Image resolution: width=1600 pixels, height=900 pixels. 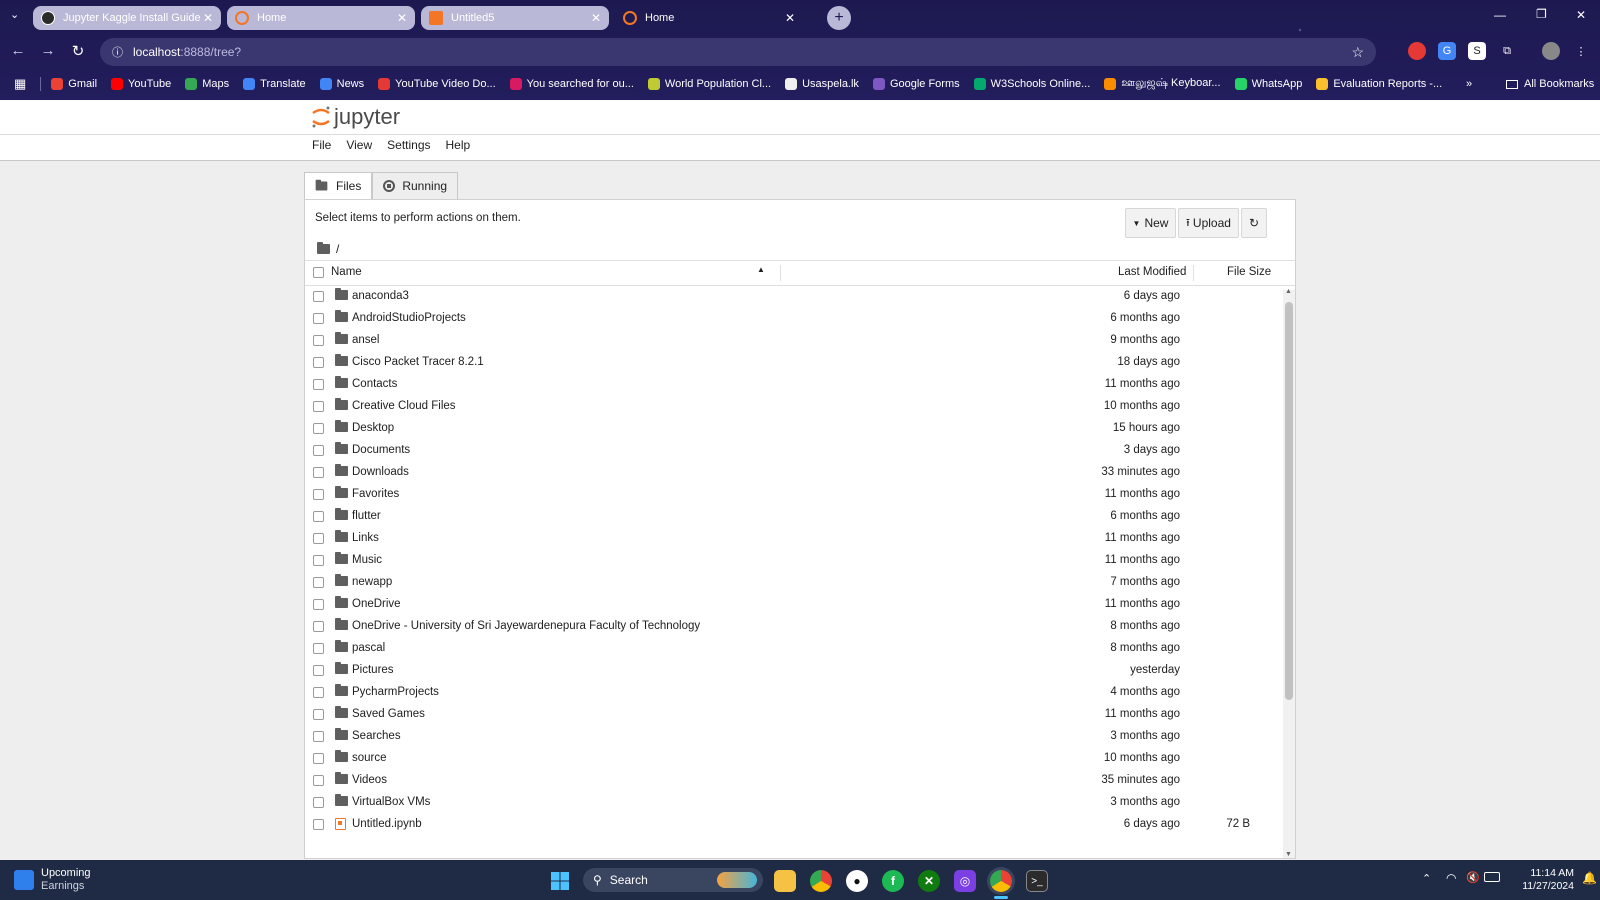 What do you see at coordinates (341, 84) in the screenshot?
I see `bookmark-item: News` at bounding box center [341, 84].